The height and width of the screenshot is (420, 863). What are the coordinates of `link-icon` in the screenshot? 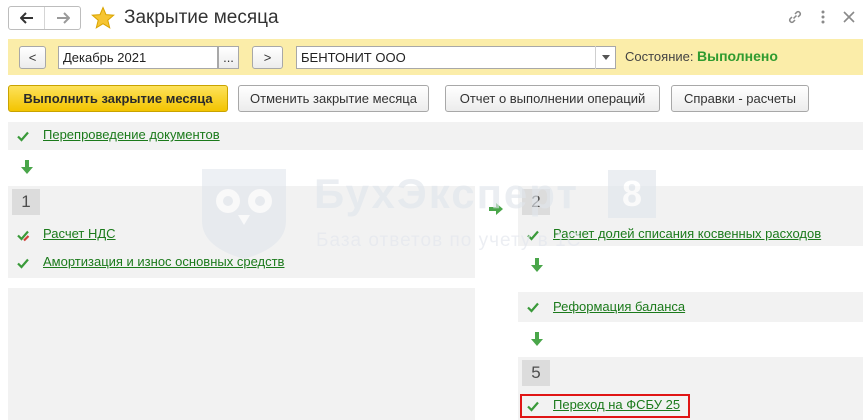 It's located at (795, 17).